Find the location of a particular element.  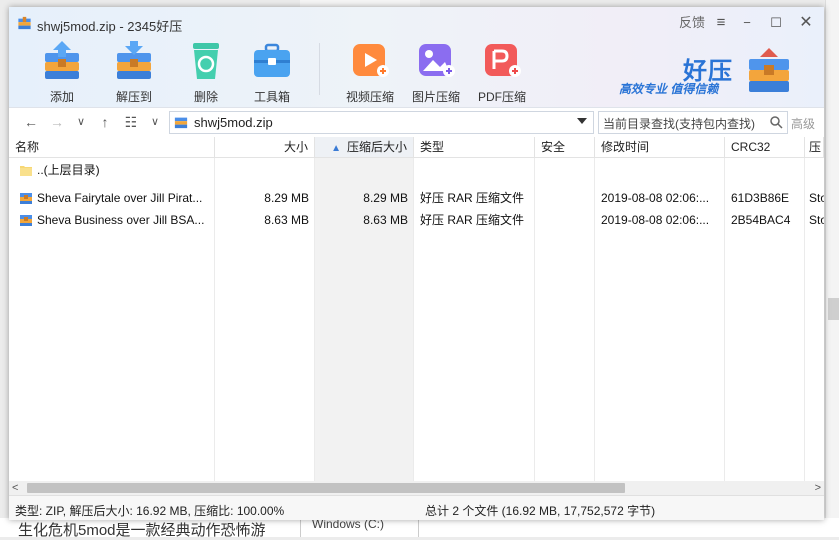

path-dropdown-icon is located at coordinates (582, 121).